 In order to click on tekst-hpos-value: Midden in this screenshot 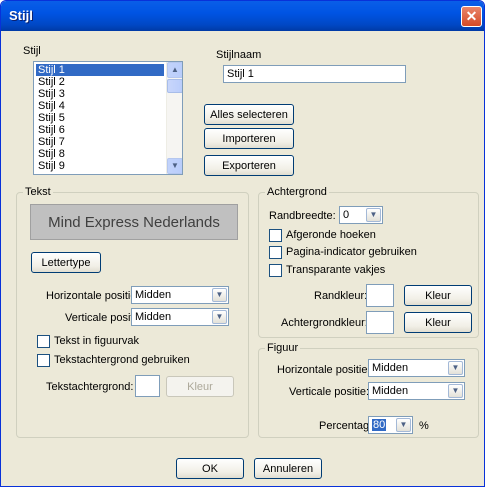, I will do `click(153, 295)`.